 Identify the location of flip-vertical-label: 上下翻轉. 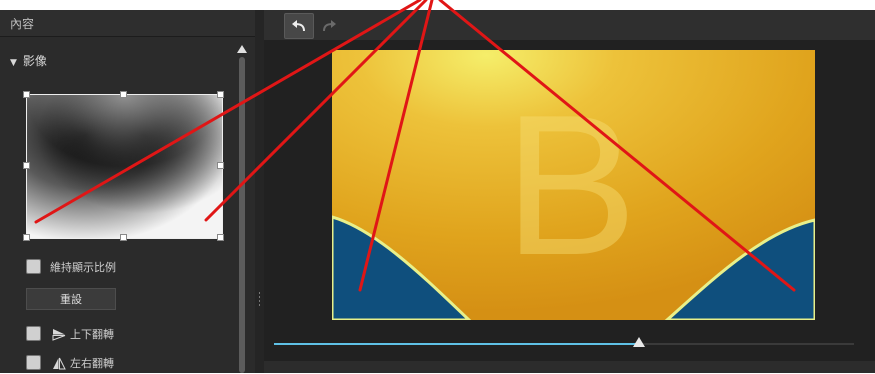
(92, 334).